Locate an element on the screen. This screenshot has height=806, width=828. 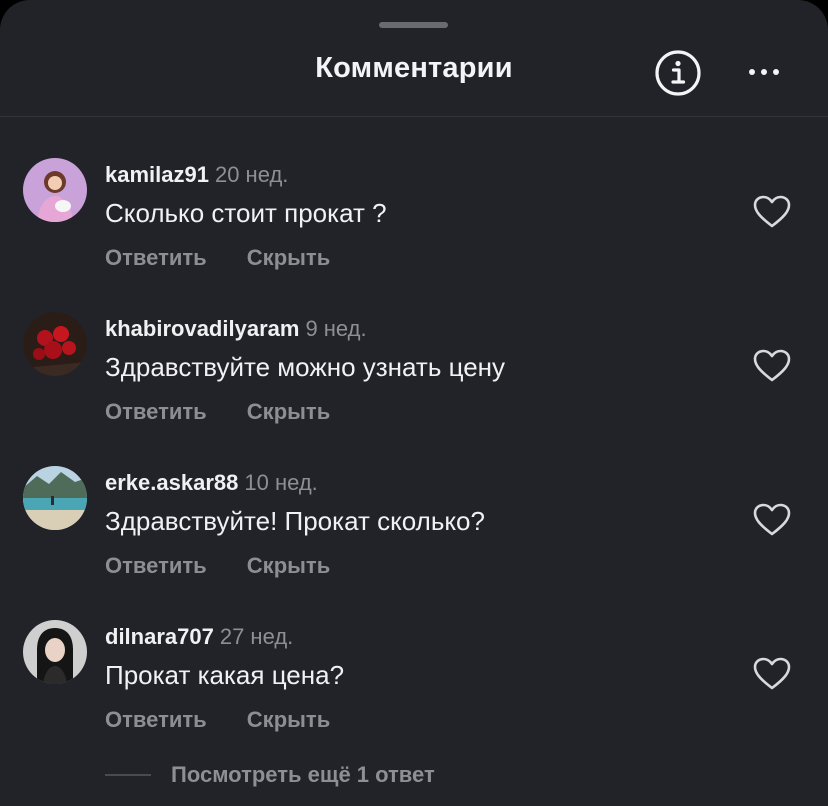
more-options-icon is located at coordinates (764, 72).